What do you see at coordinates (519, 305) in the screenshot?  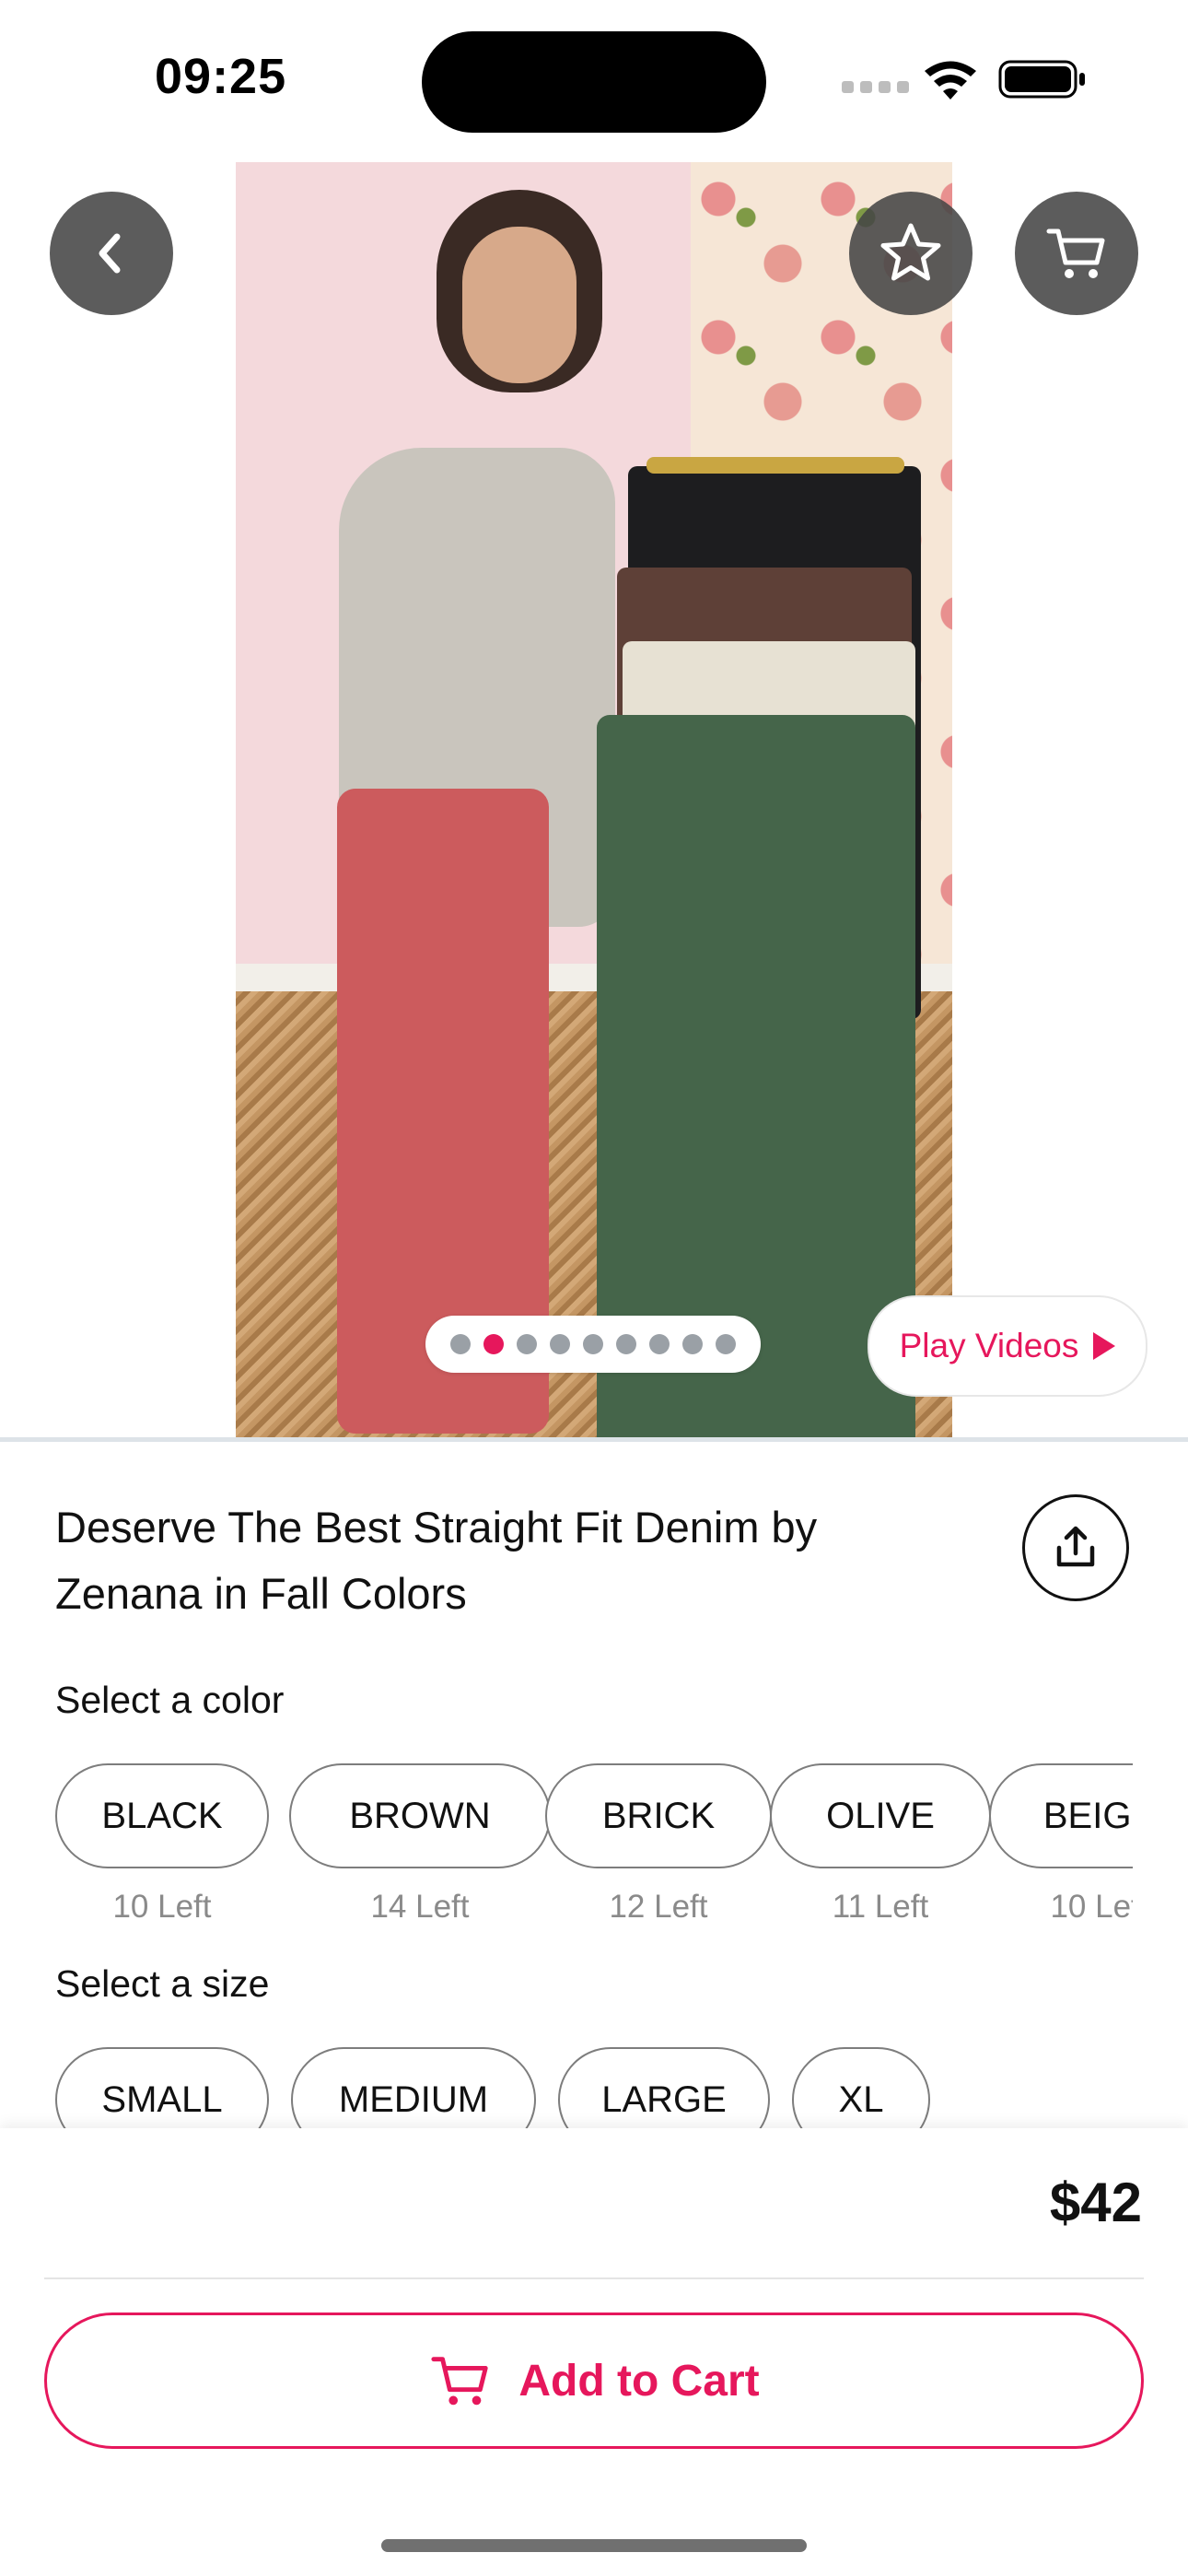 I see `model-face` at bounding box center [519, 305].